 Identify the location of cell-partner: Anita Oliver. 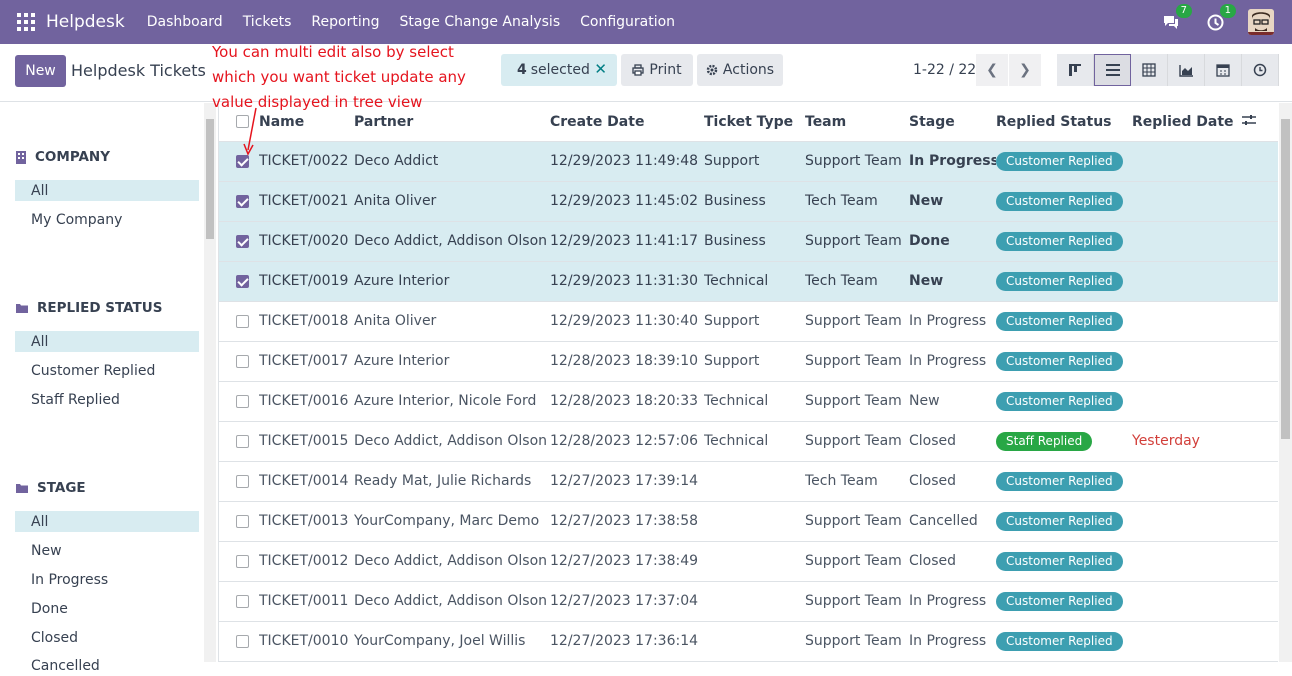
(452, 321).